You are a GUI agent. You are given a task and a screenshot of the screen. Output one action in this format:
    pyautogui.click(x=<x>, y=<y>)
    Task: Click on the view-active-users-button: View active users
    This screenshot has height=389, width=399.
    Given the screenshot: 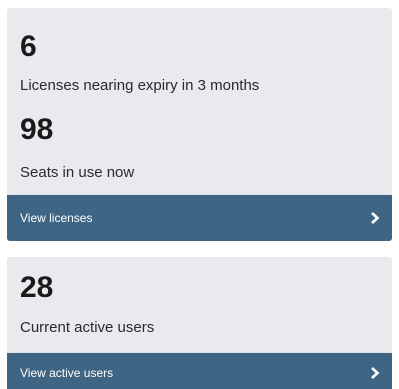 What is the action you would take?
    pyautogui.click(x=199, y=371)
    